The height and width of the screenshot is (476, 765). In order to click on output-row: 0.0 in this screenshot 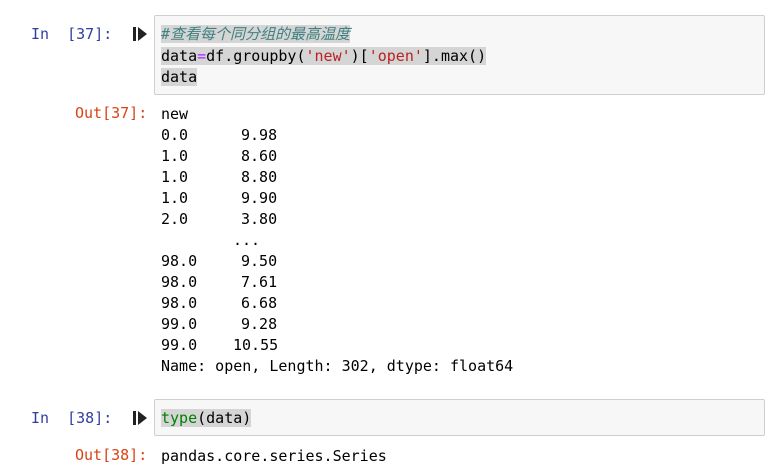, I will do `click(175, 135)`.